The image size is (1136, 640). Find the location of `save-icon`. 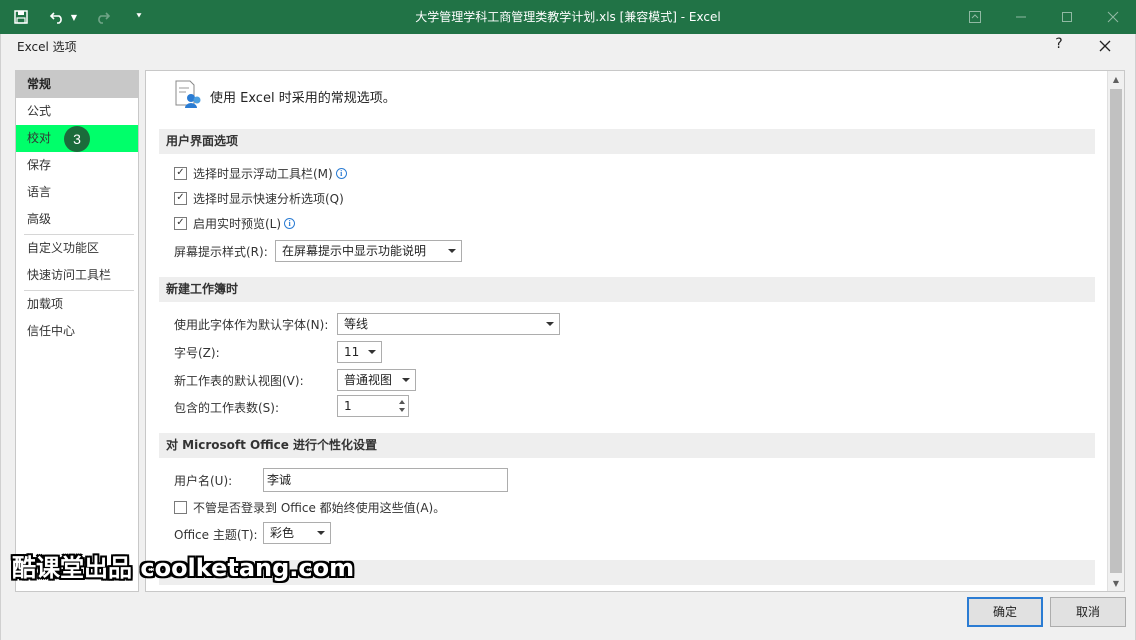

save-icon is located at coordinates (21, 17).